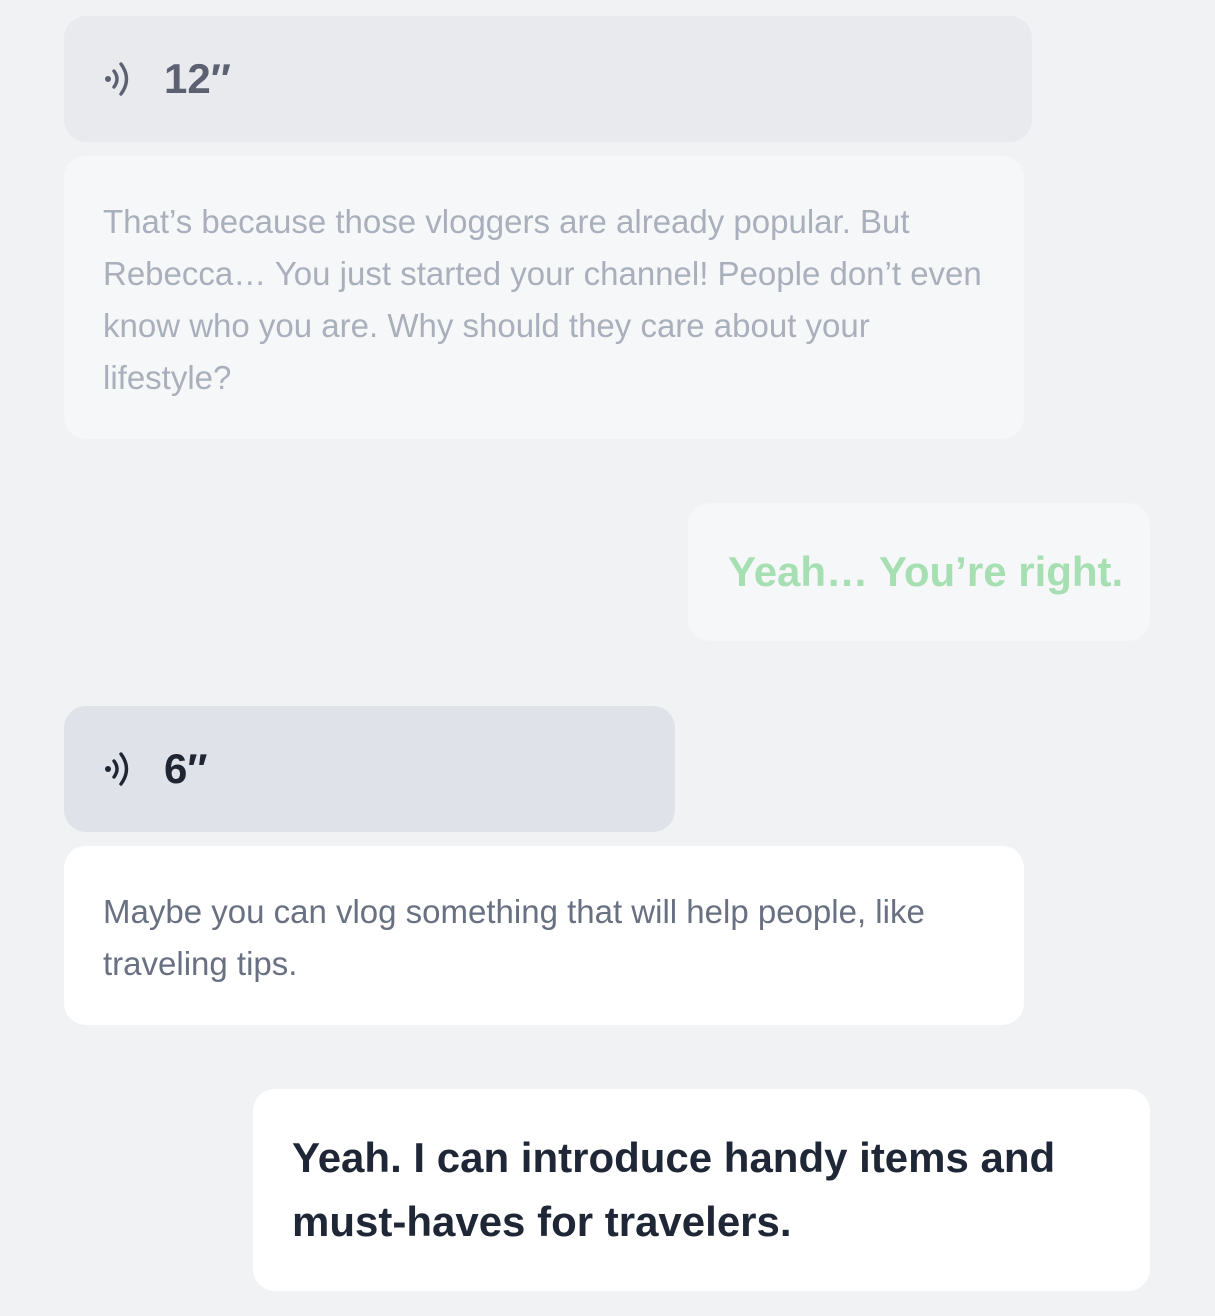 The image size is (1215, 1316). What do you see at coordinates (369, 769) in the screenshot?
I see `audio-play-bar: 6″` at bounding box center [369, 769].